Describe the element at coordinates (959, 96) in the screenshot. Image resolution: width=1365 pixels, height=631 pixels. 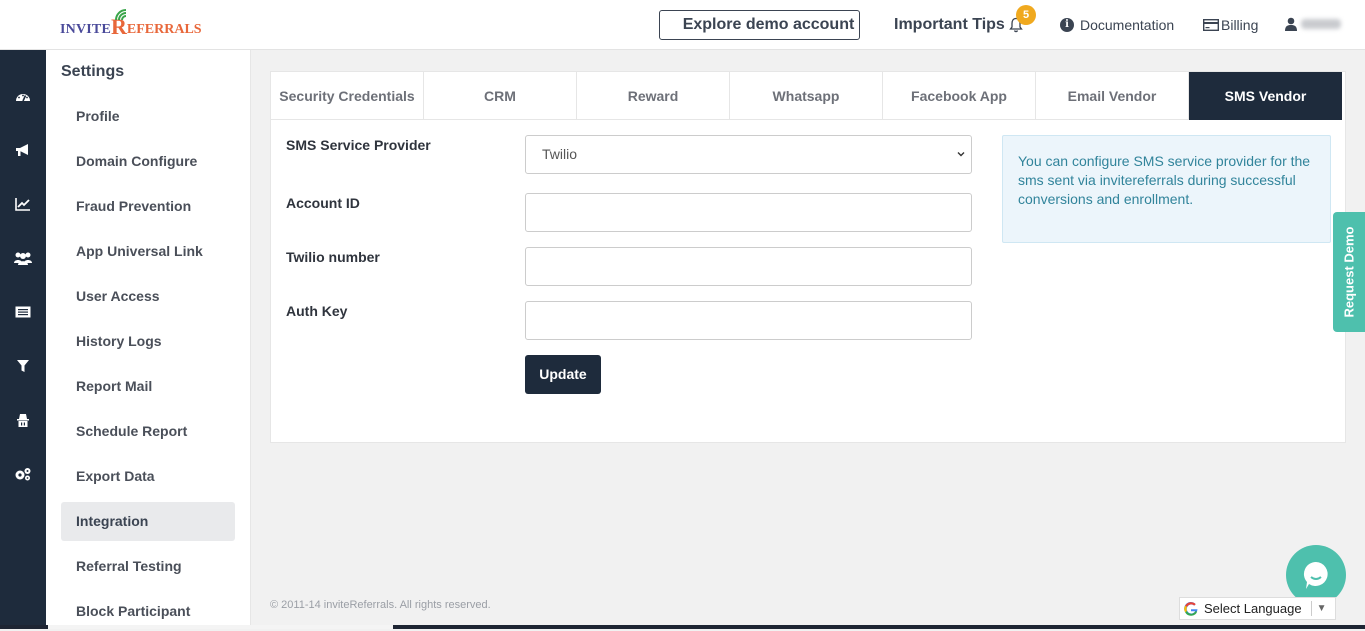
I see `tab-facebook-app: Facebook App` at that location.